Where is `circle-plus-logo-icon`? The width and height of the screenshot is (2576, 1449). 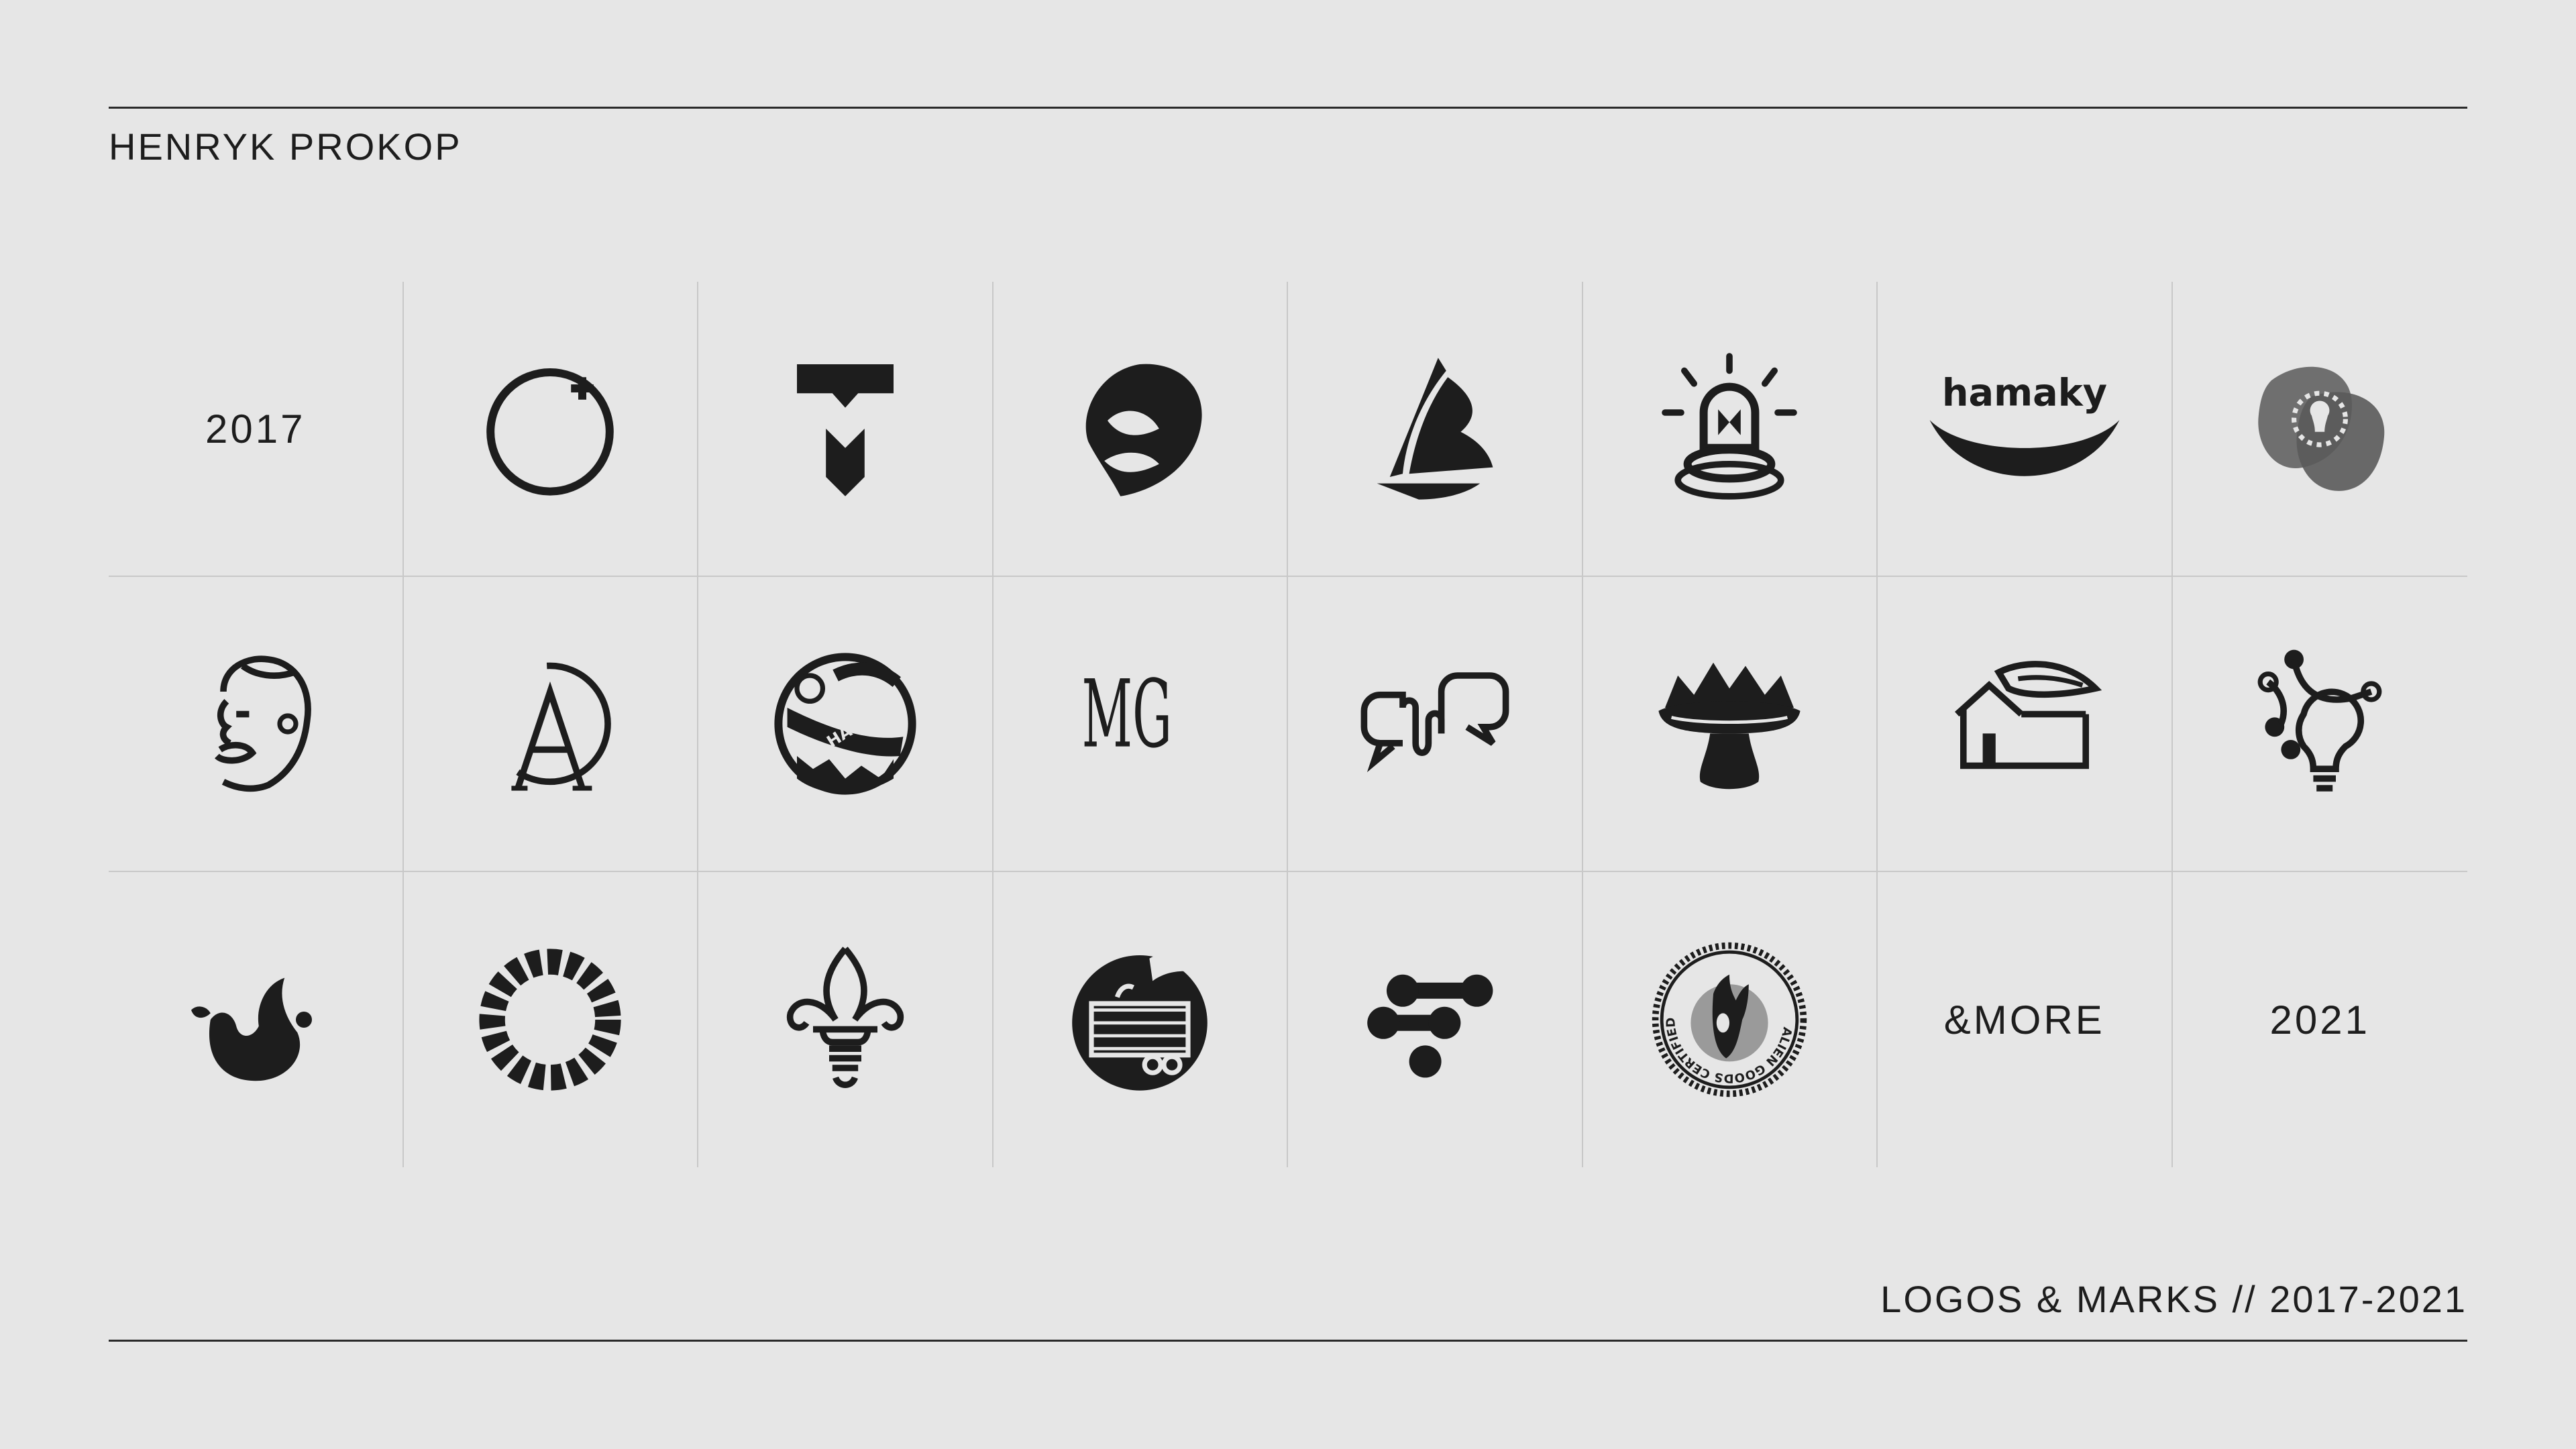
circle-plus-logo-icon is located at coordinates (550, 432).